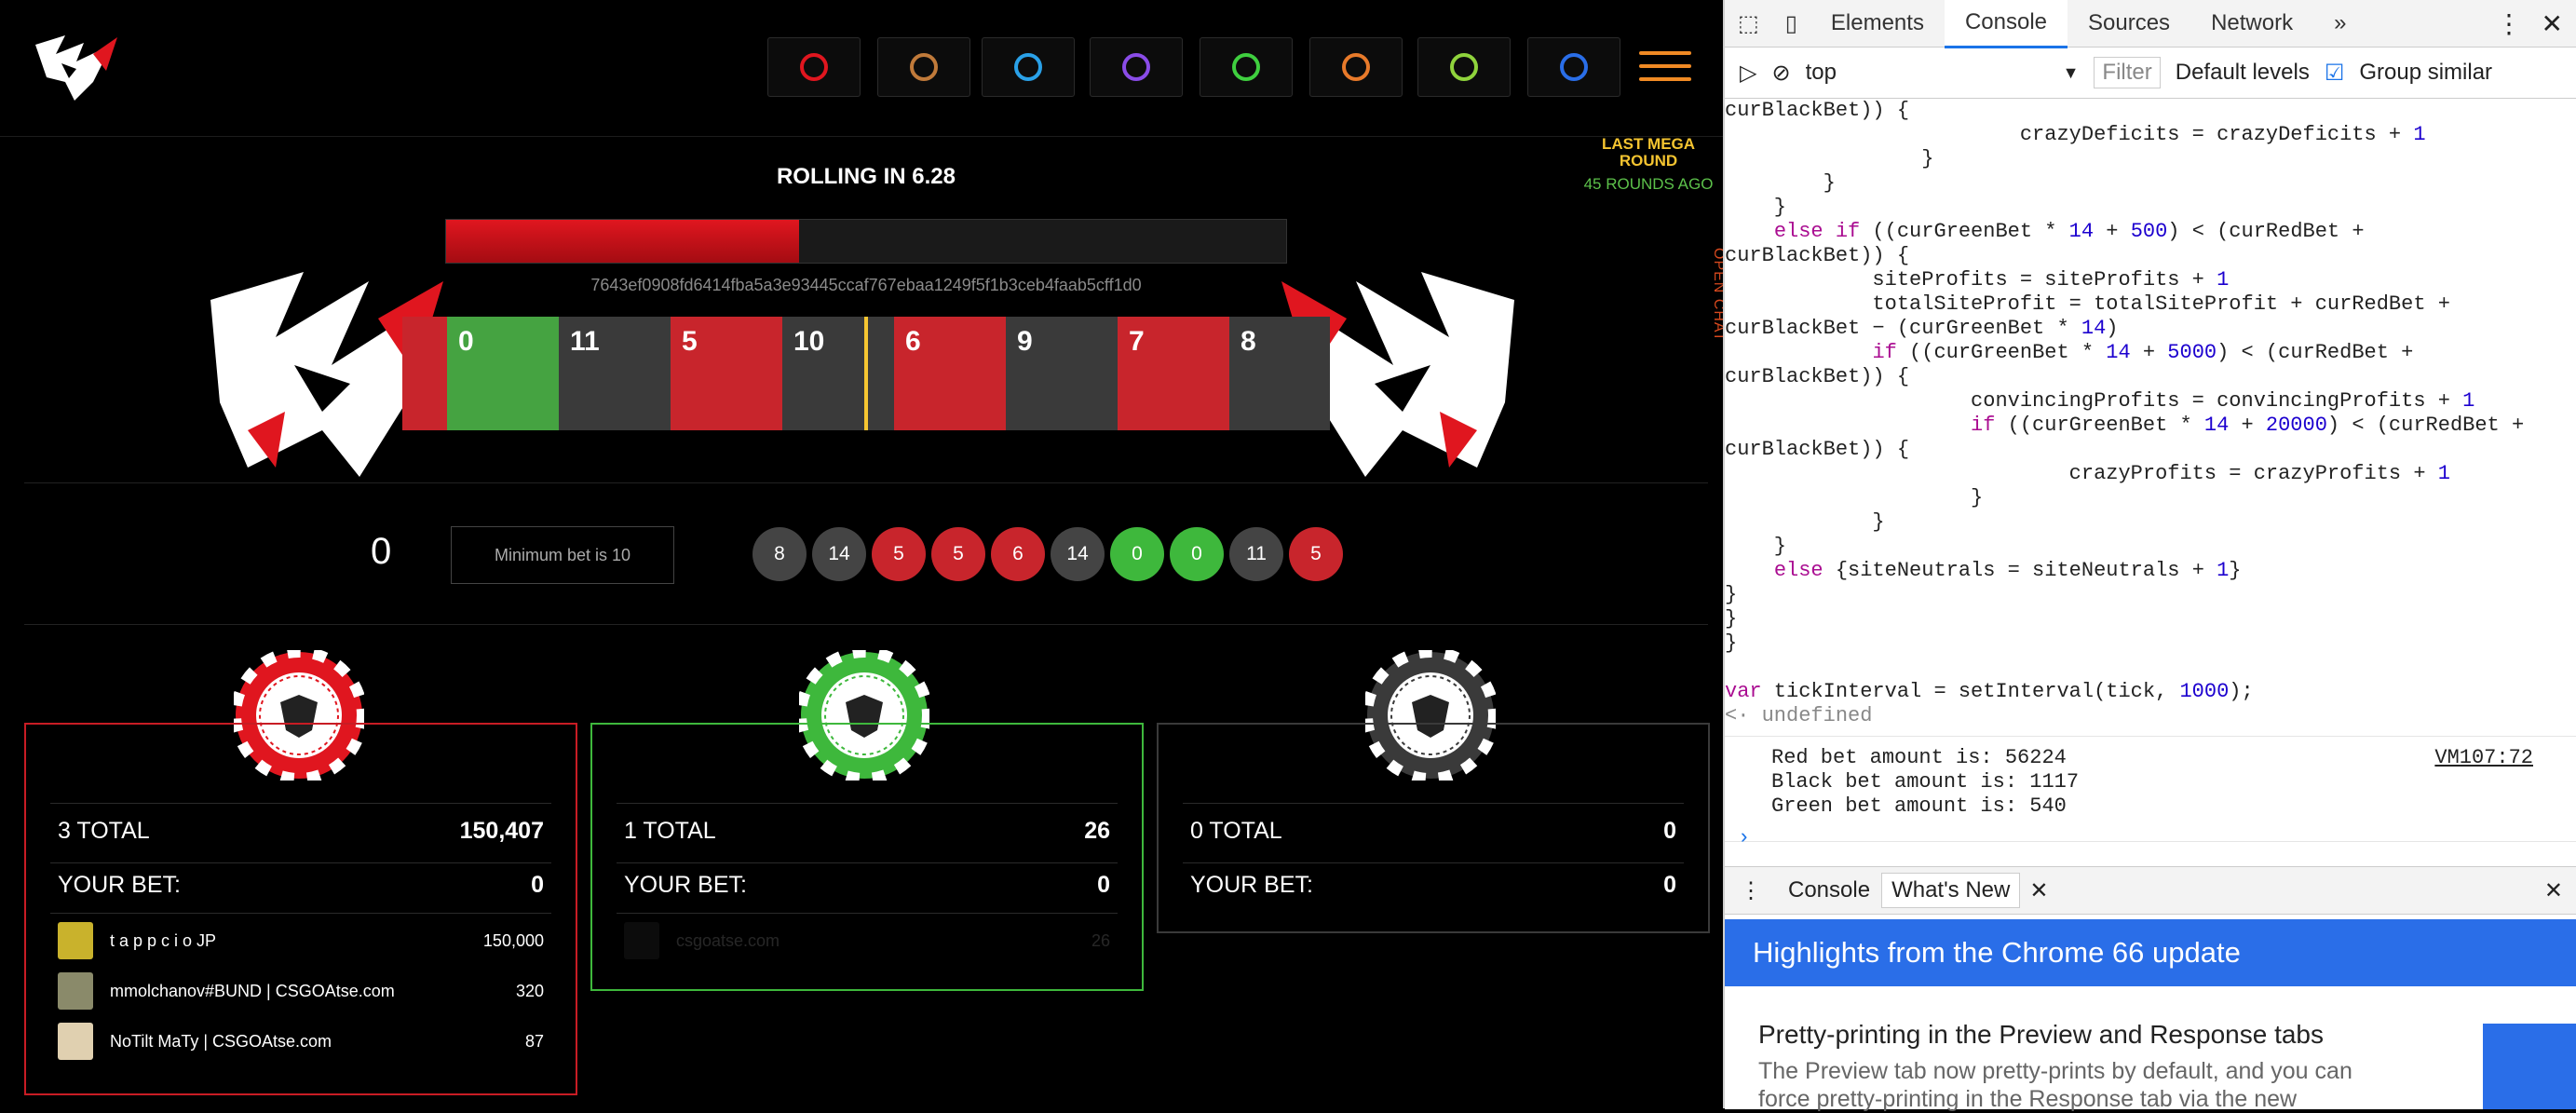 This screenshot has height=1113, width=2576. I want to click on roll-history: 8 14 5 5 6 14 0 0 11 5, so click(1047, 554).